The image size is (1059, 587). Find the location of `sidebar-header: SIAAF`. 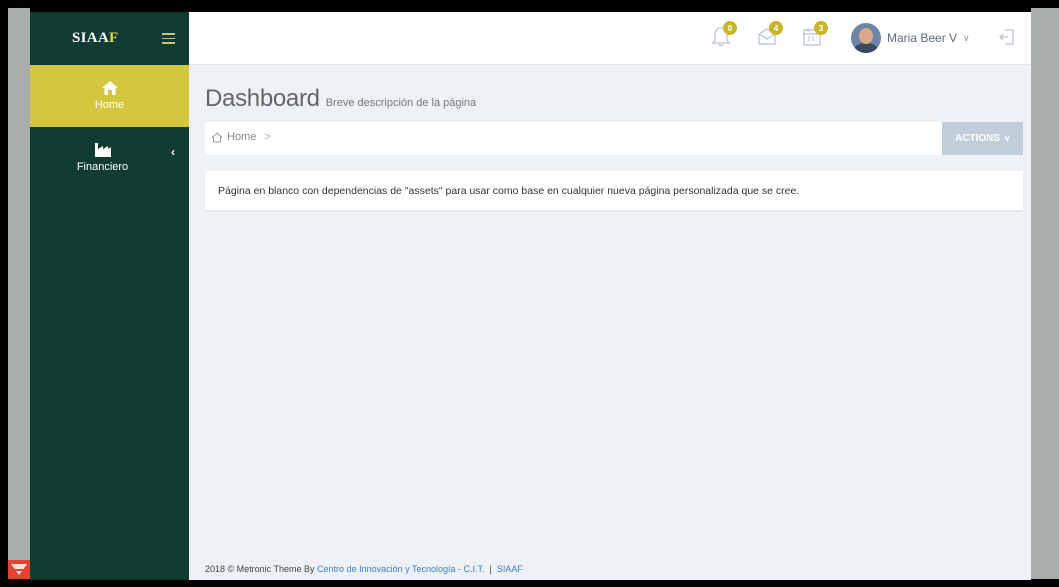

sidebar-header: SIAAF is located at coordinates (109, 38).